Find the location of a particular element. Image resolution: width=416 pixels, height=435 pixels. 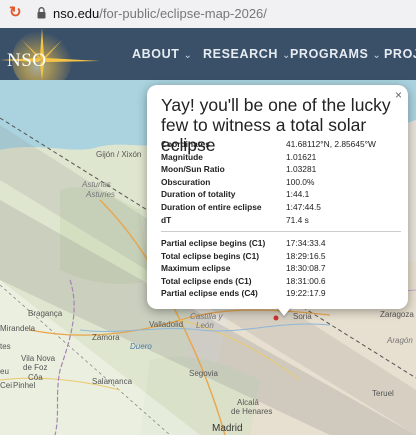

place-label: Gijón / Xixón is located at coordinates (119, 154).